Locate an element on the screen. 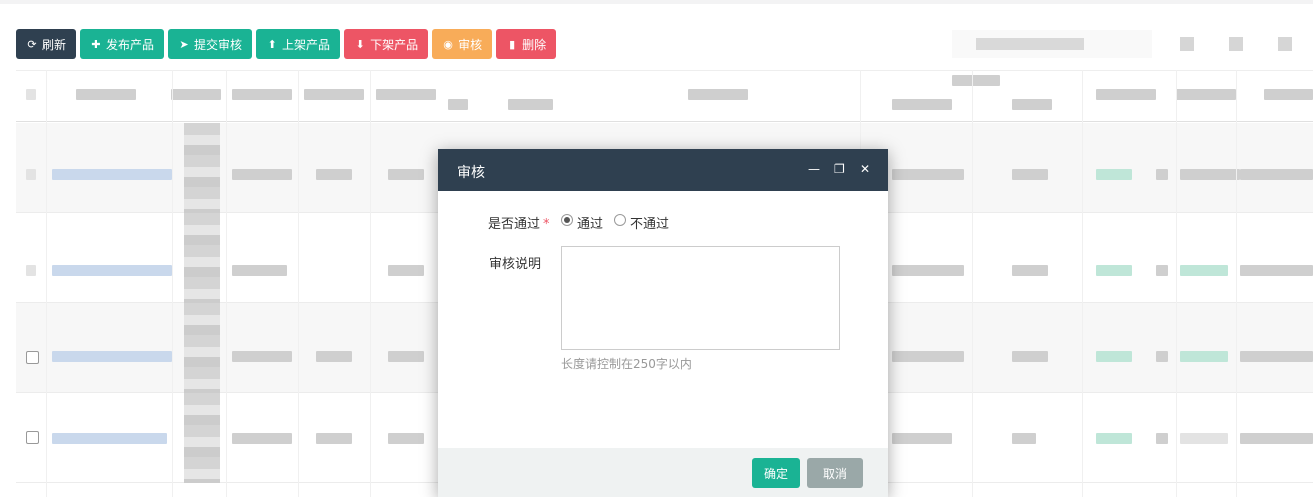 The width and height of the screenshot is (1313, 497). dialog-header: 审核 — ❐ ✕ is located at coordinates (663, 170).